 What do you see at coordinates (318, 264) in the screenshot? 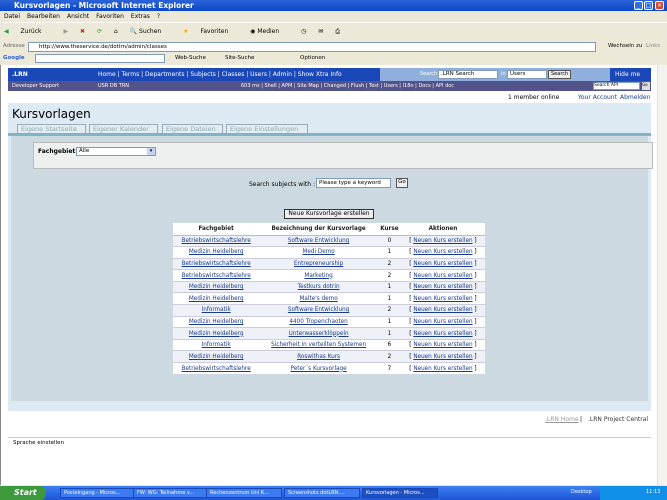
I see `course-template-link: Entrepreneurship` at bounding box center [318, 264].